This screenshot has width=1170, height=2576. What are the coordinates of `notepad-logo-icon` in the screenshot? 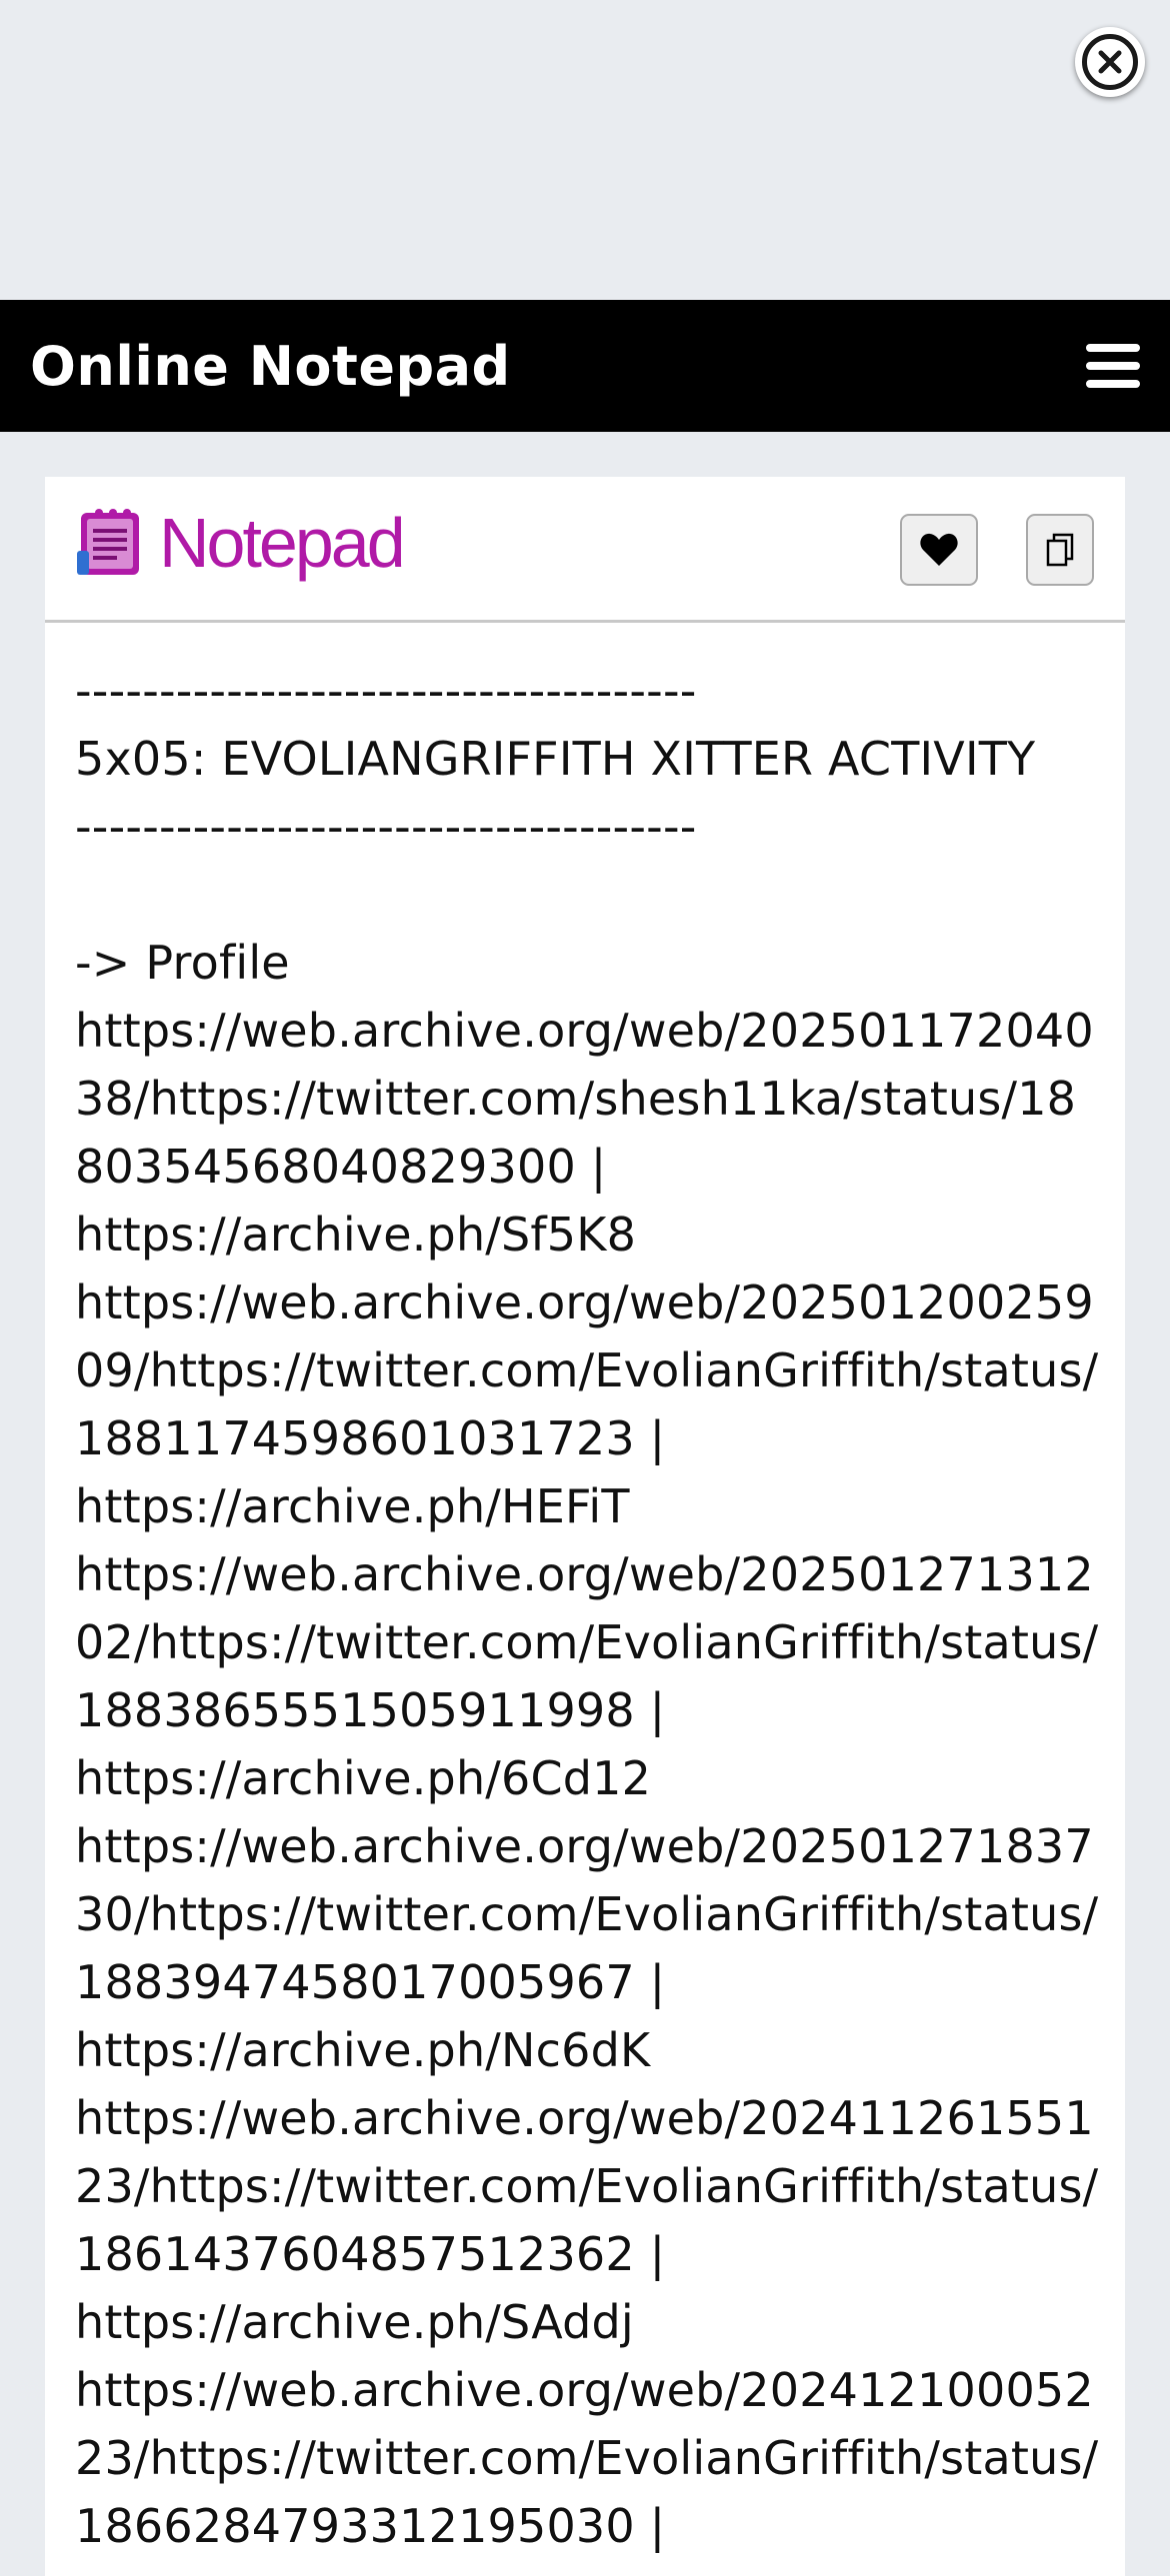 It's located at (108, 542).